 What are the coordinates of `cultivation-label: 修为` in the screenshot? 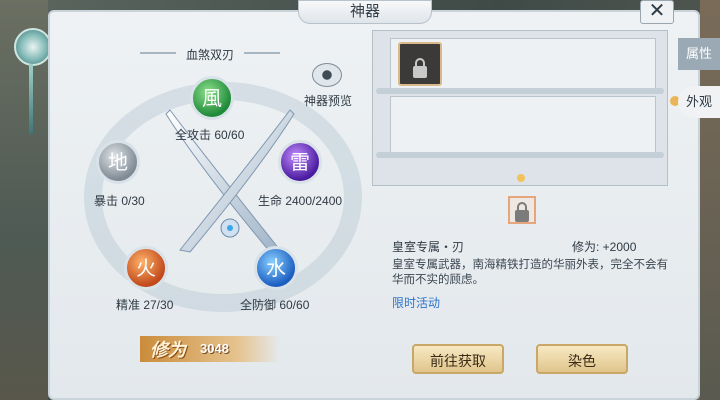 It's located at (168, 350).